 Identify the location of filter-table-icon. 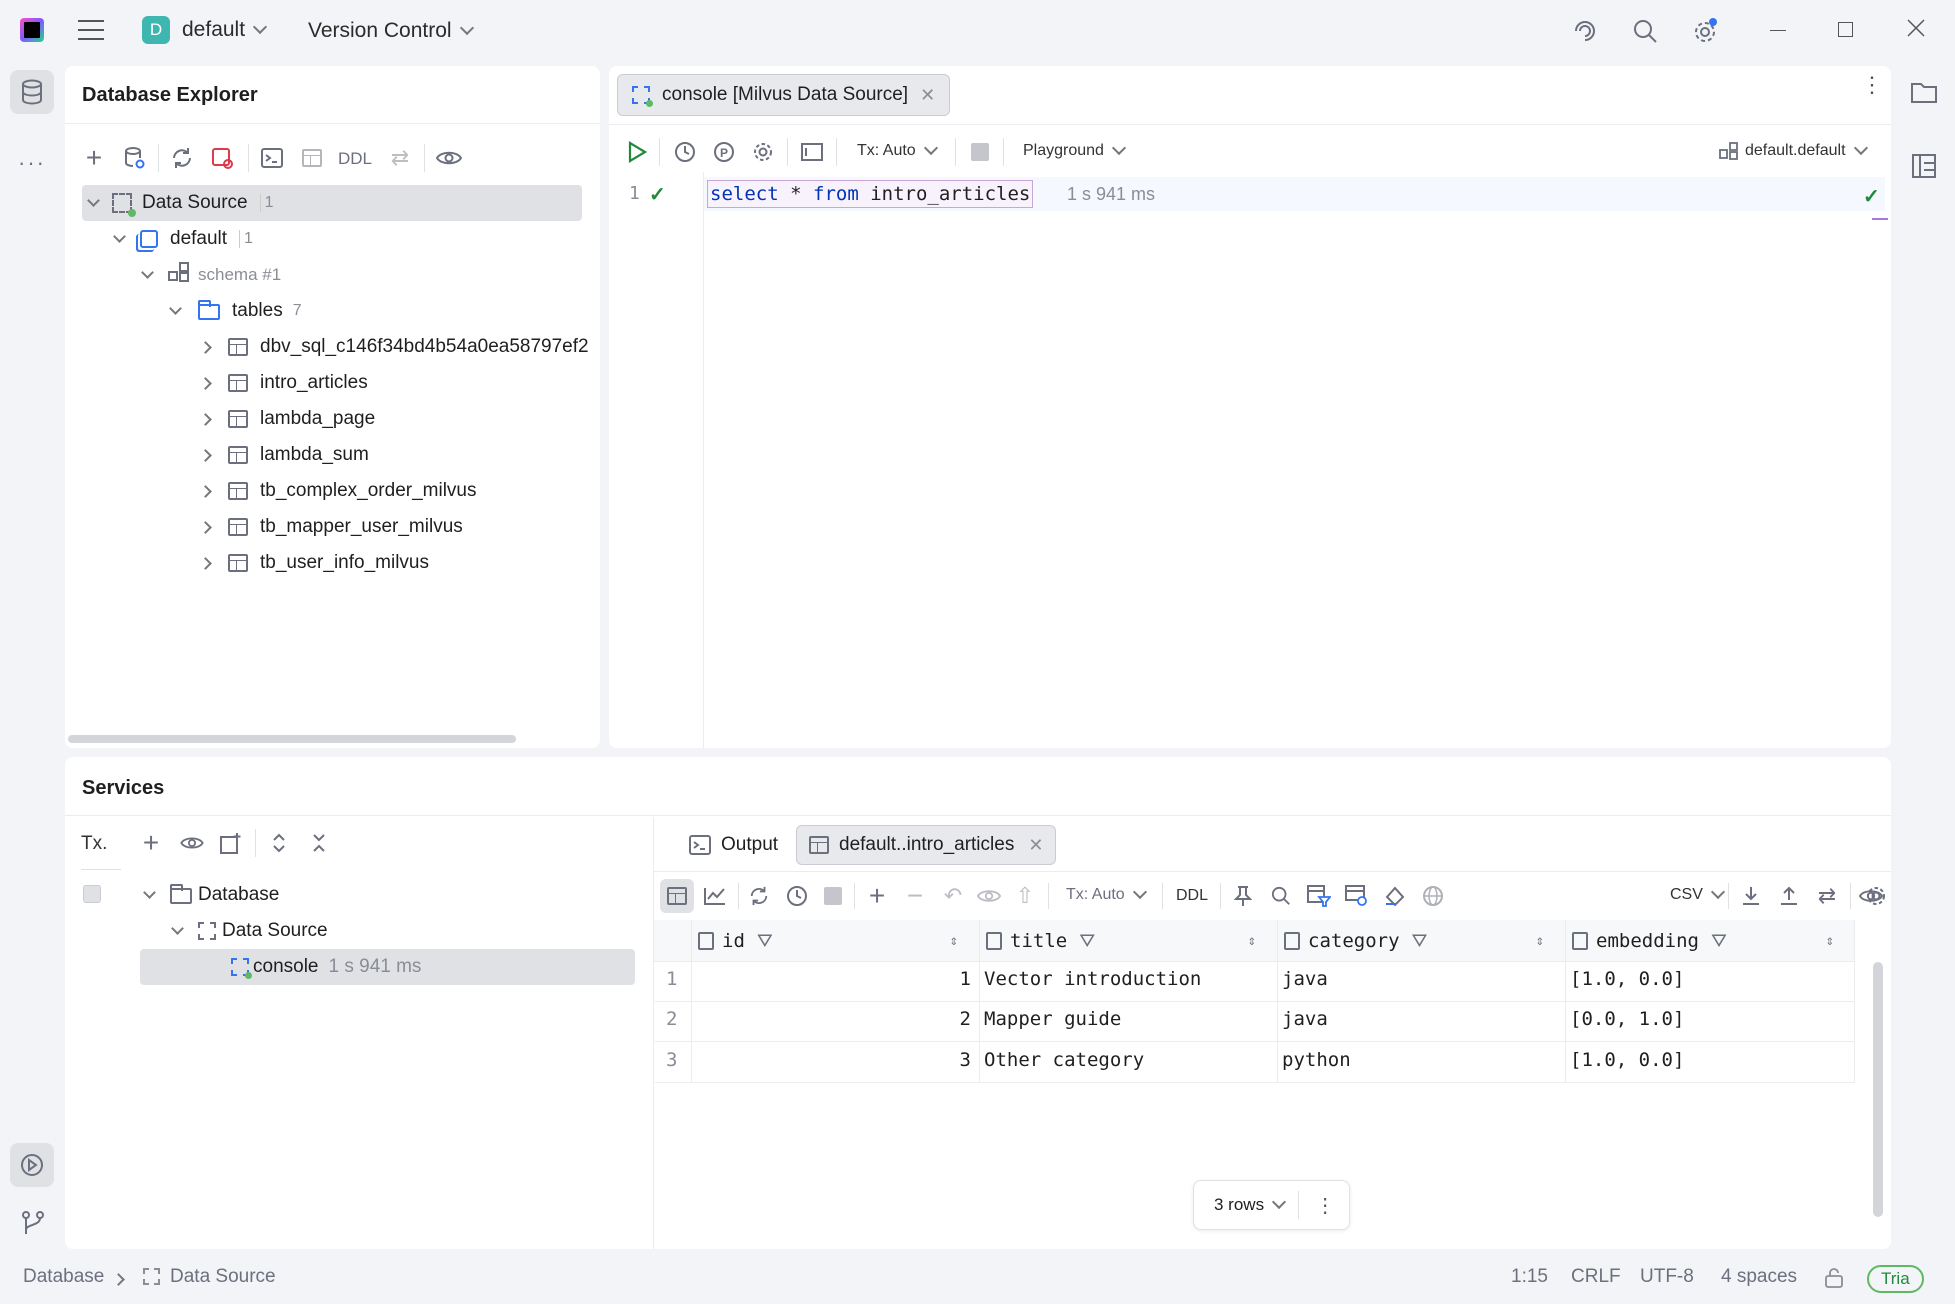
(1319, 896).